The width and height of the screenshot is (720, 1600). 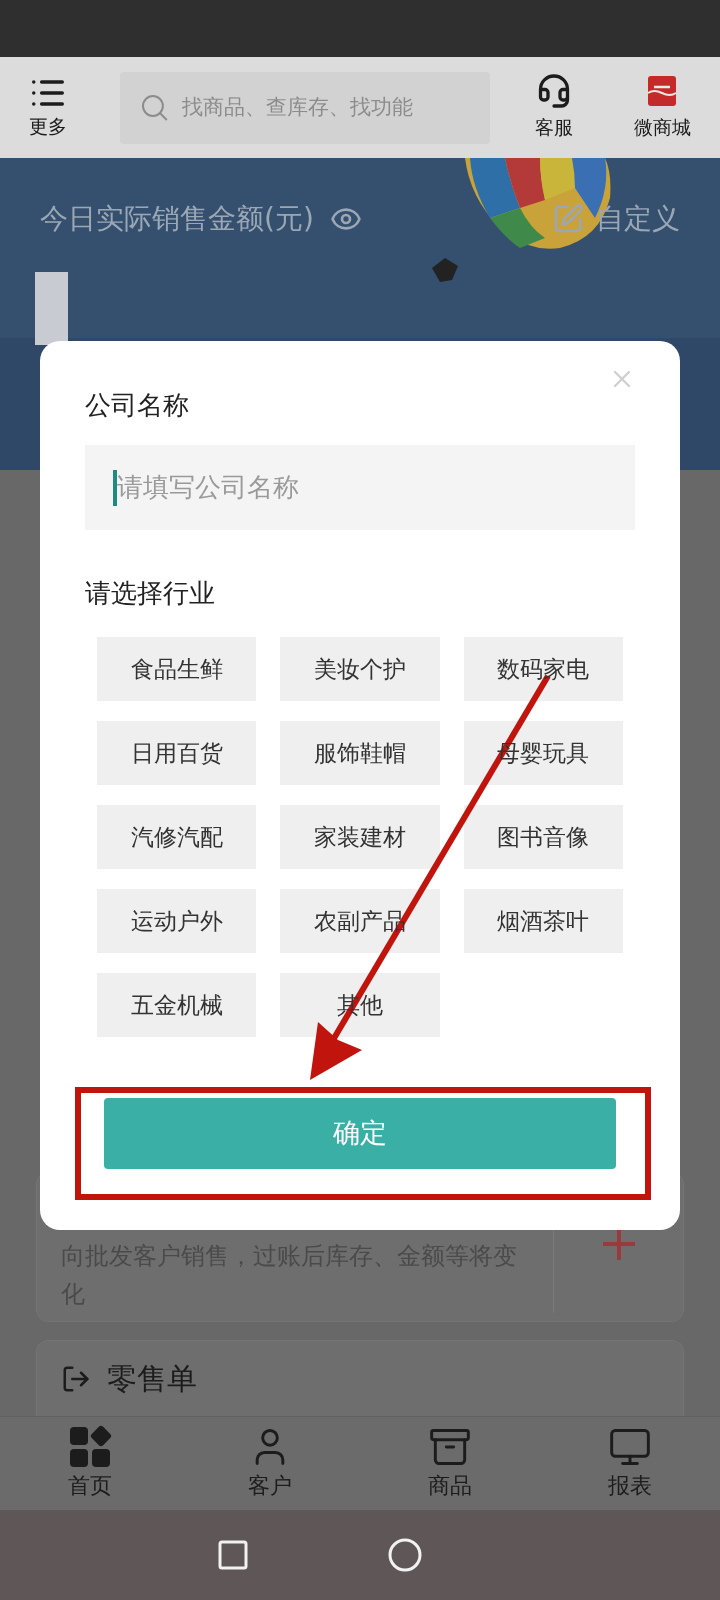 What do you see at coordinates (543, 921) in the screenshot?
I see `industry-option: 烟酒茶叶` at bounding box center [543, 921].